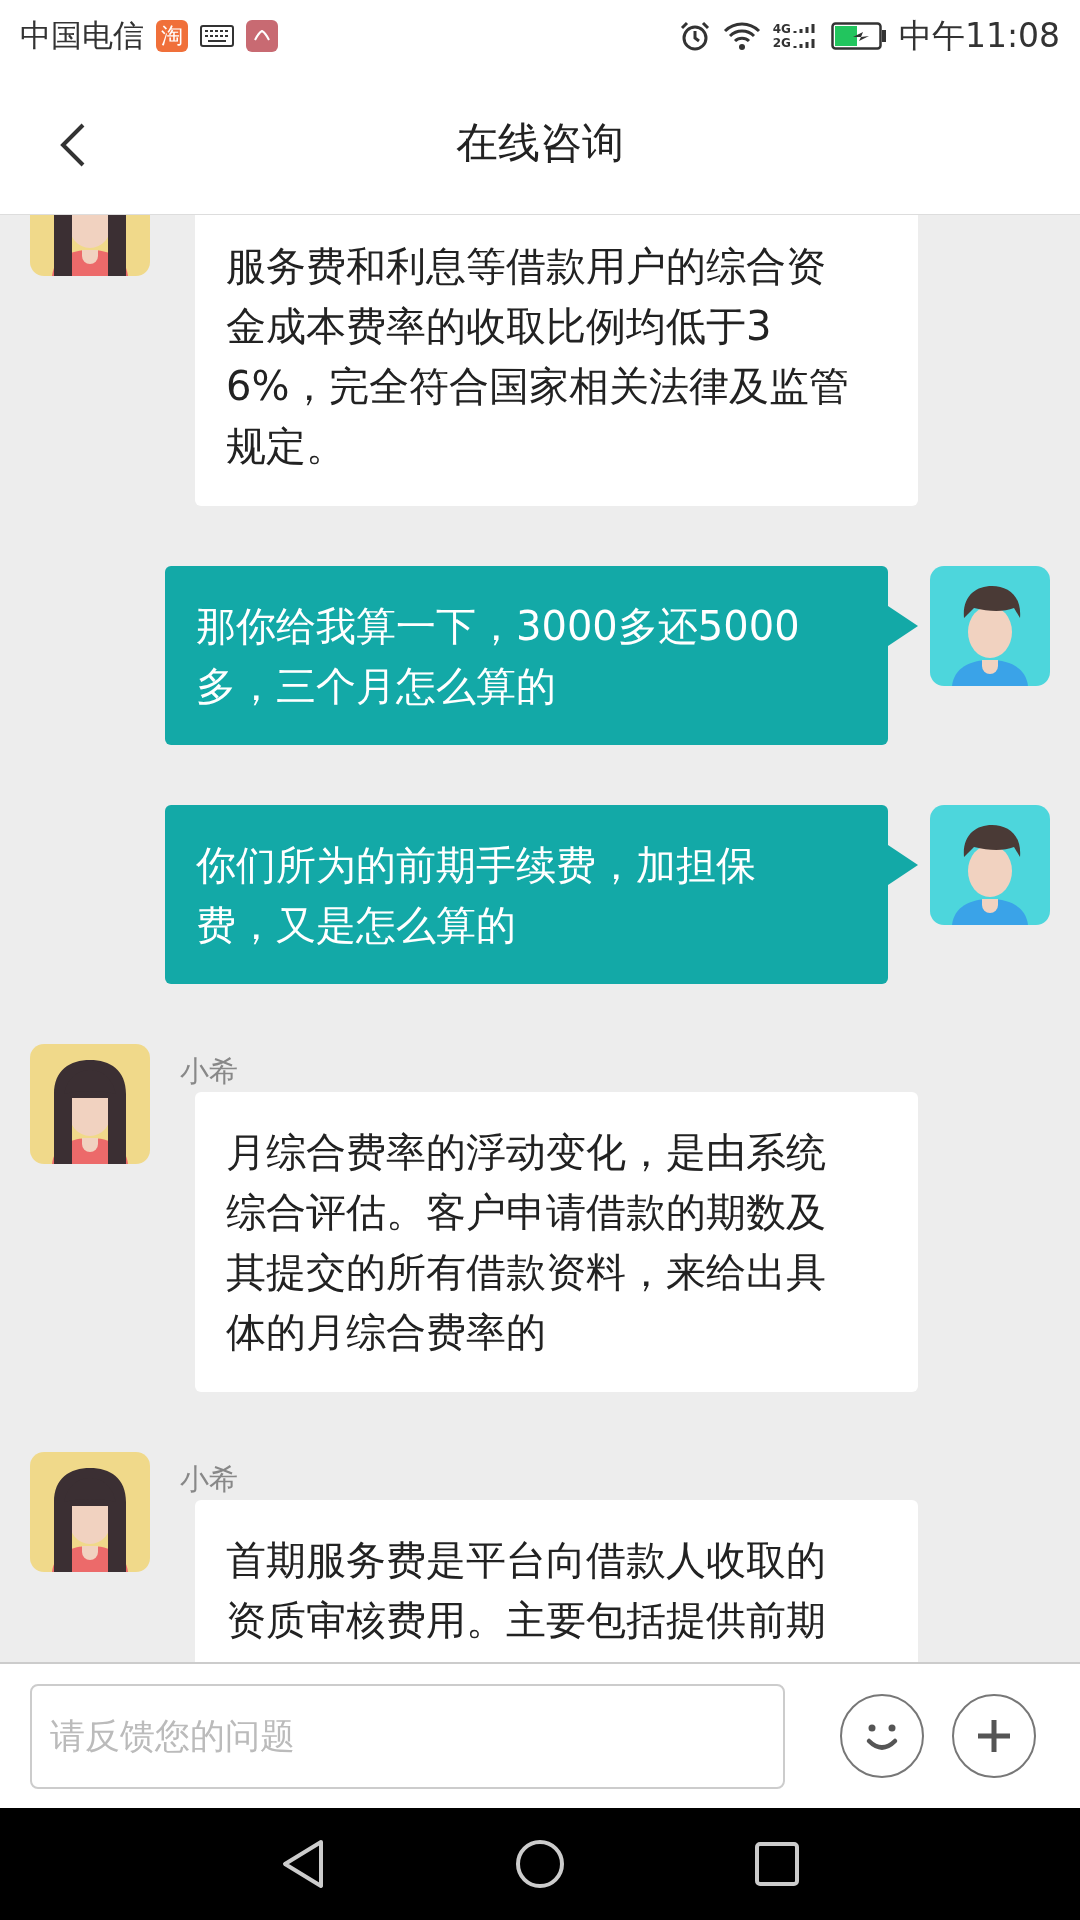 The image size is (1080, 1920). Describe the element at coordinates (172, 36) in the screenshot. I see `app-notification-icon: 淘` at that location.